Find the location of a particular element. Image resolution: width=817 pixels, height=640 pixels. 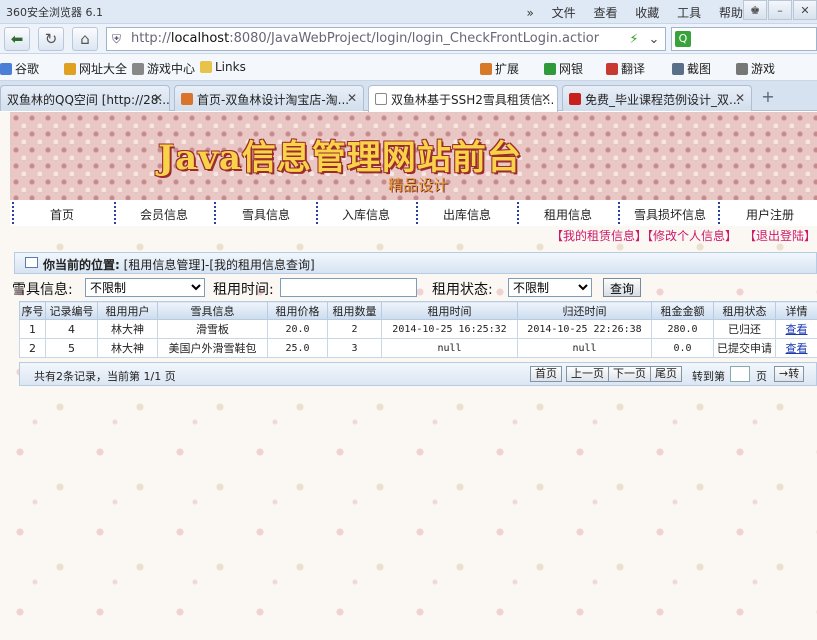

bank-icon is located at coordinates (550, 68).